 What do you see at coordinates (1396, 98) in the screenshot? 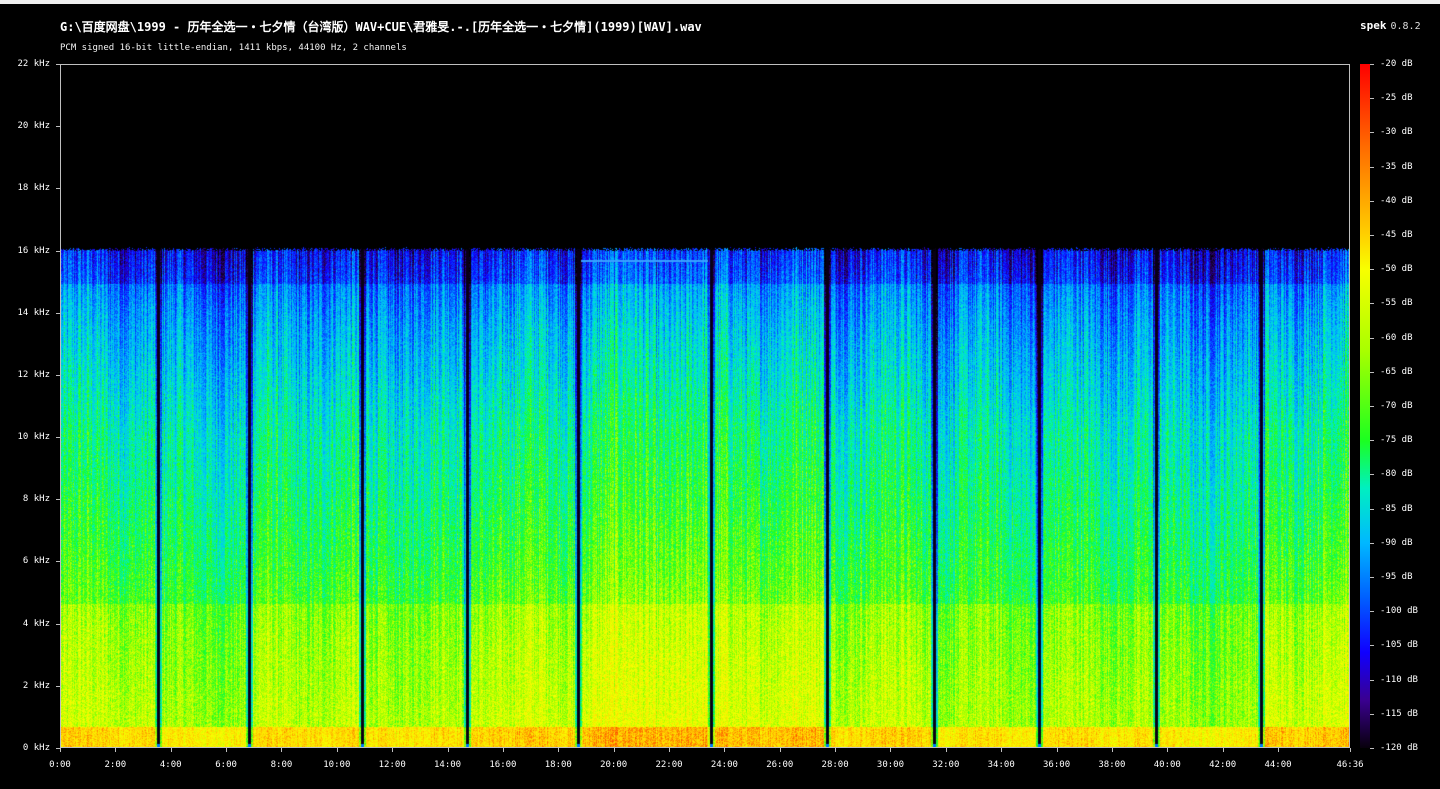
I see `db-tick-label: -25 dB` at bounding box center [1396, 98].